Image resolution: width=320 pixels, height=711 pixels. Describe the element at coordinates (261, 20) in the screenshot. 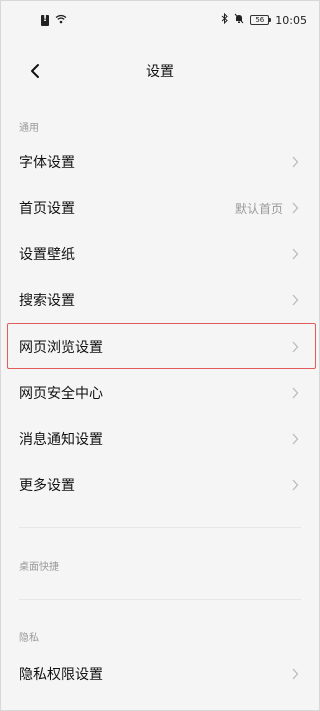

I see `battery-icon: 56` at that location.